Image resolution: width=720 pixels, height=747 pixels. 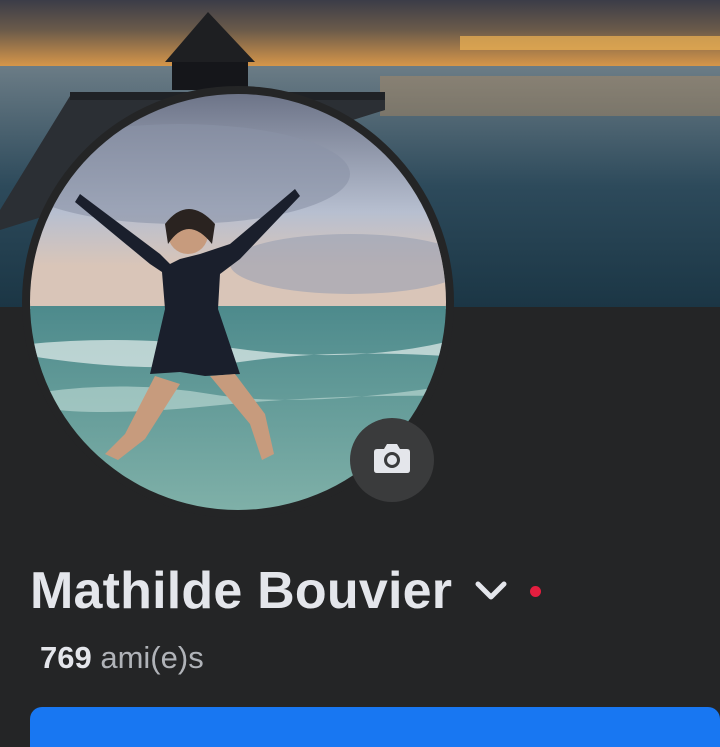 I want to click on friends-count-label: ami(e)s, so click(x=152, y=657).